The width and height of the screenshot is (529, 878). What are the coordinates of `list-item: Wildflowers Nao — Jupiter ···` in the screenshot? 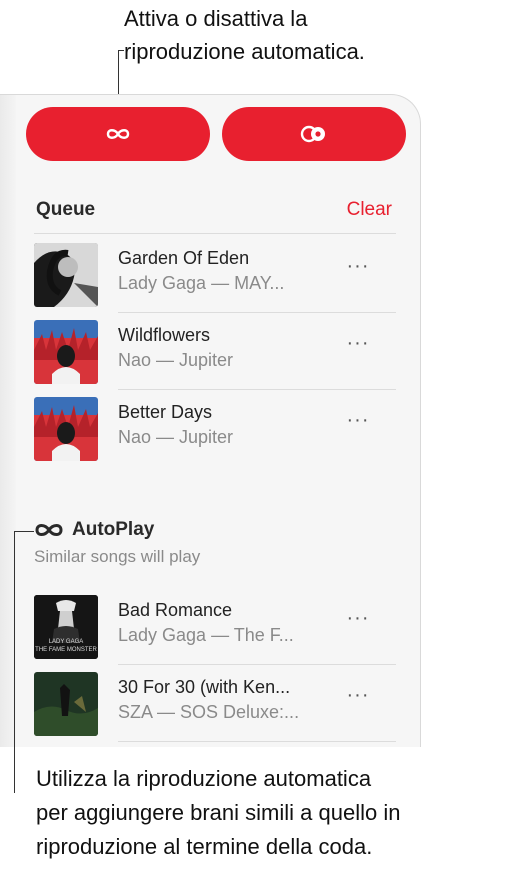 It's located at (215, 352).